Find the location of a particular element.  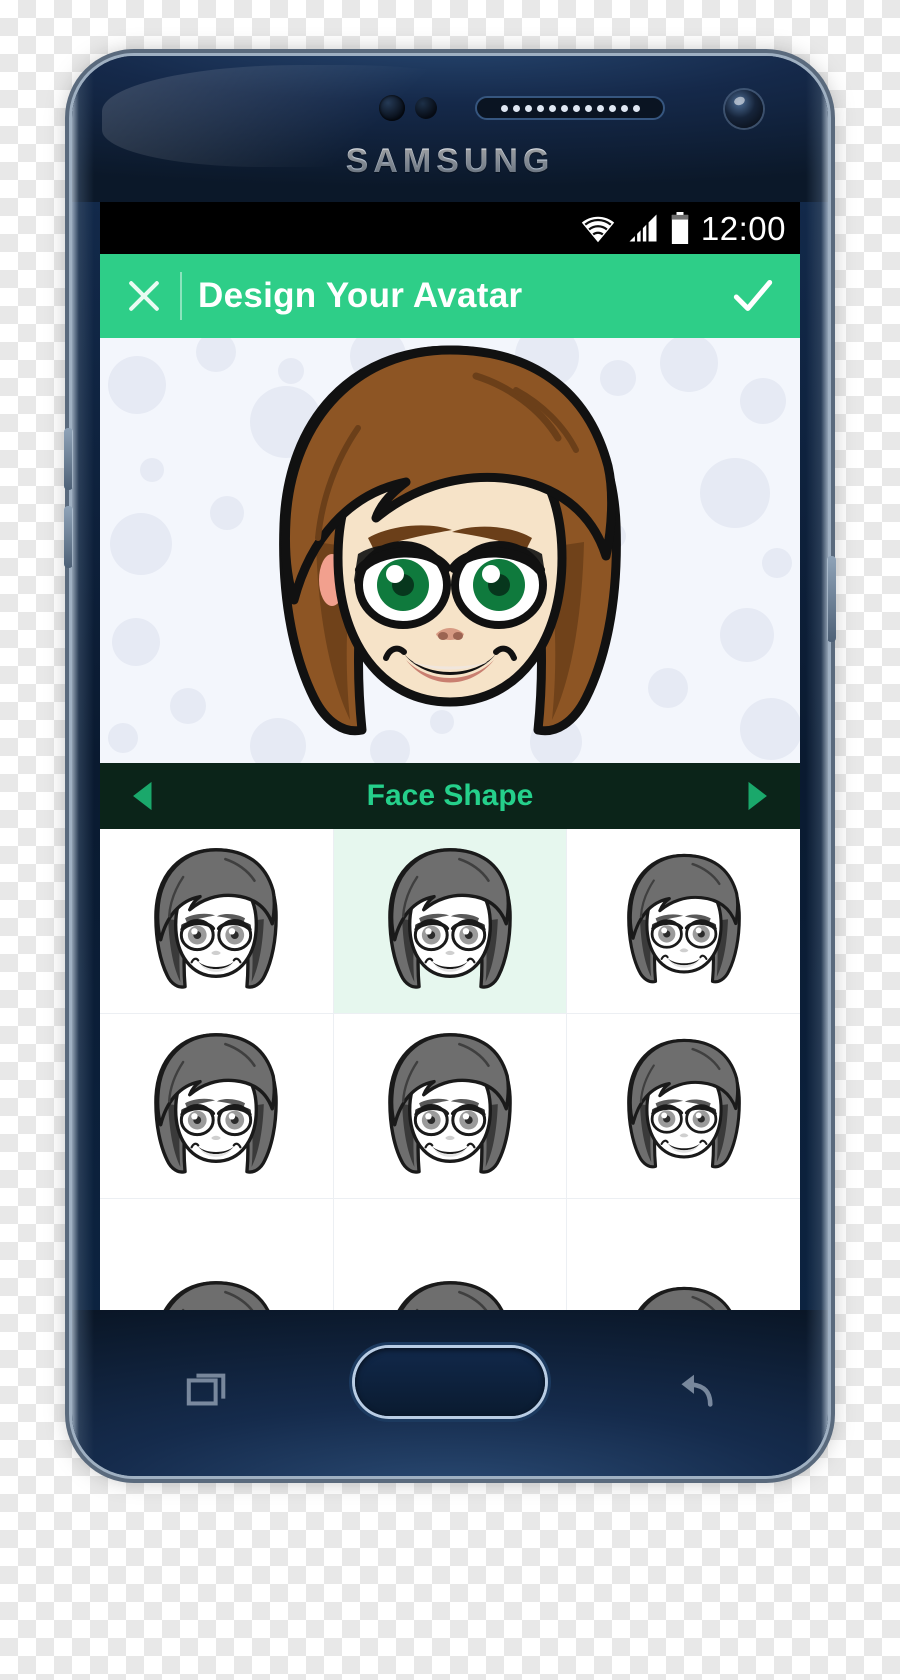

chevron-left-icon is located at coordinates (142, 796).